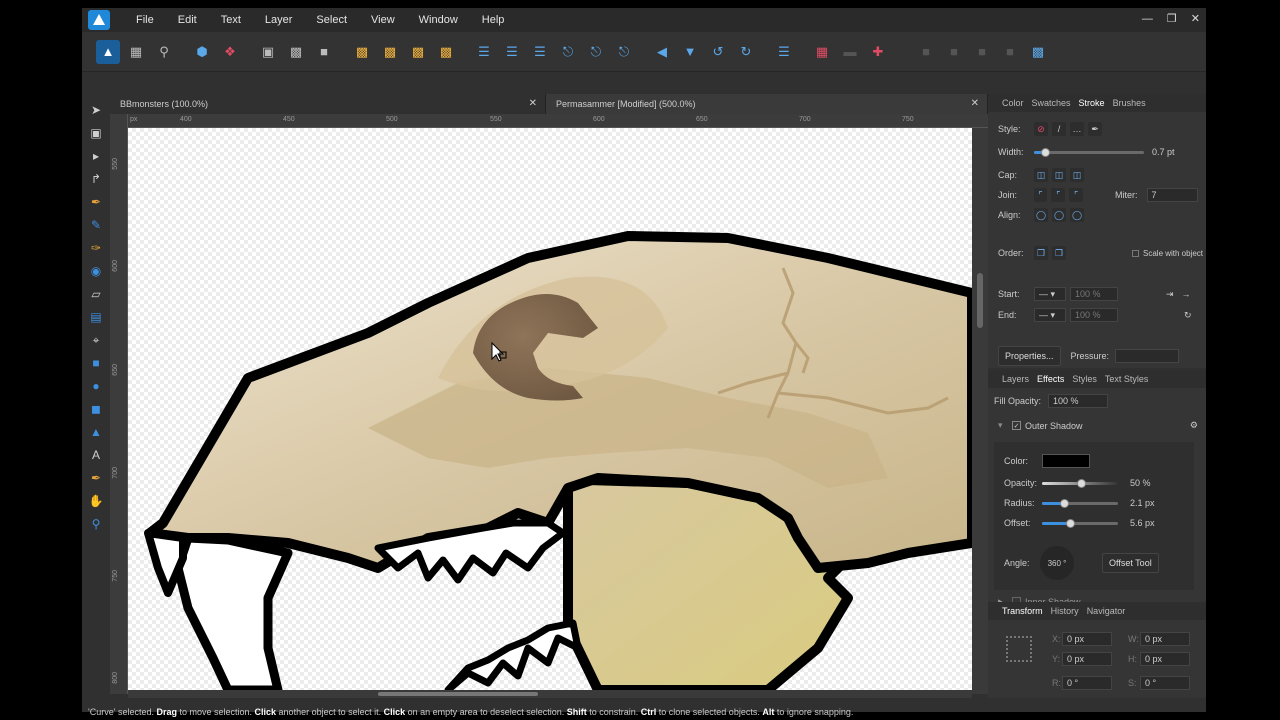 The width and height of the screenshot is (1280, 720). Describe the element at coordinates (624, 52) in the screenshot. I see `align-bottom-icon: ⎋` at that location.